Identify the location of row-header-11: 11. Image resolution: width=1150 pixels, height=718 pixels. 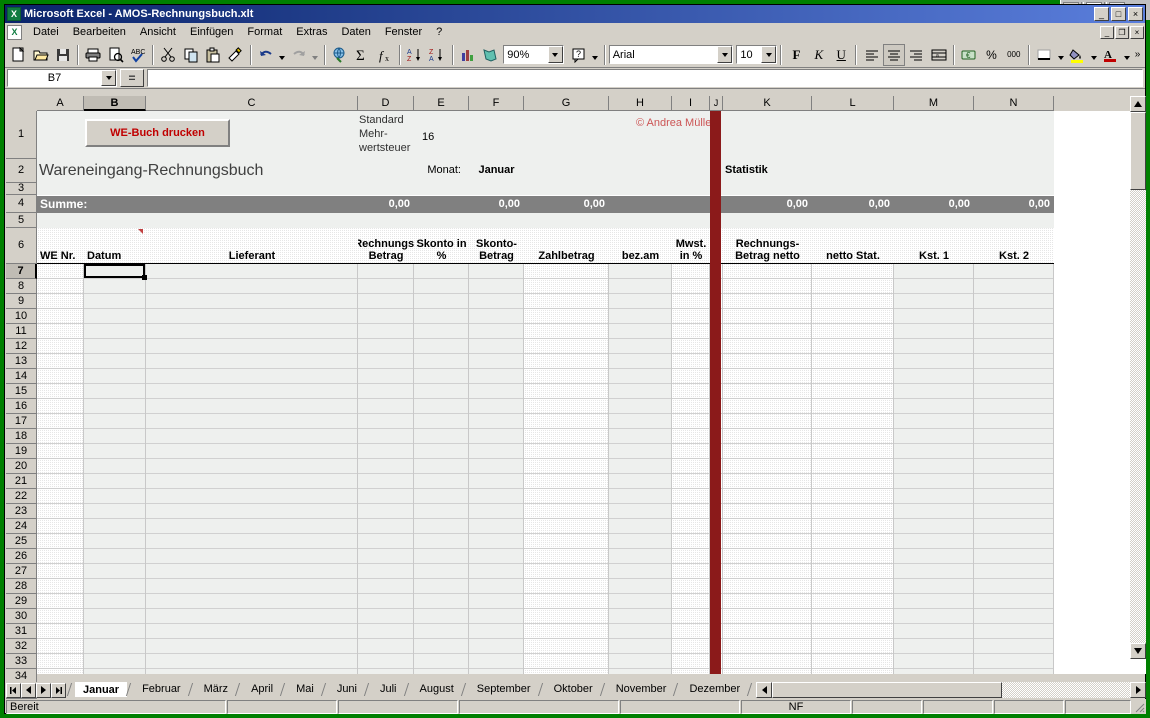
(21, 331).